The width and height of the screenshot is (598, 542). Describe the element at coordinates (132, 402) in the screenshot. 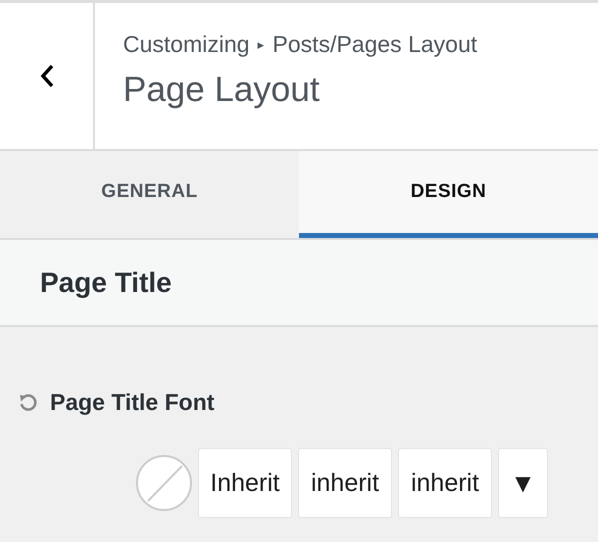

I see `control-label: Page Title Font` at that location.